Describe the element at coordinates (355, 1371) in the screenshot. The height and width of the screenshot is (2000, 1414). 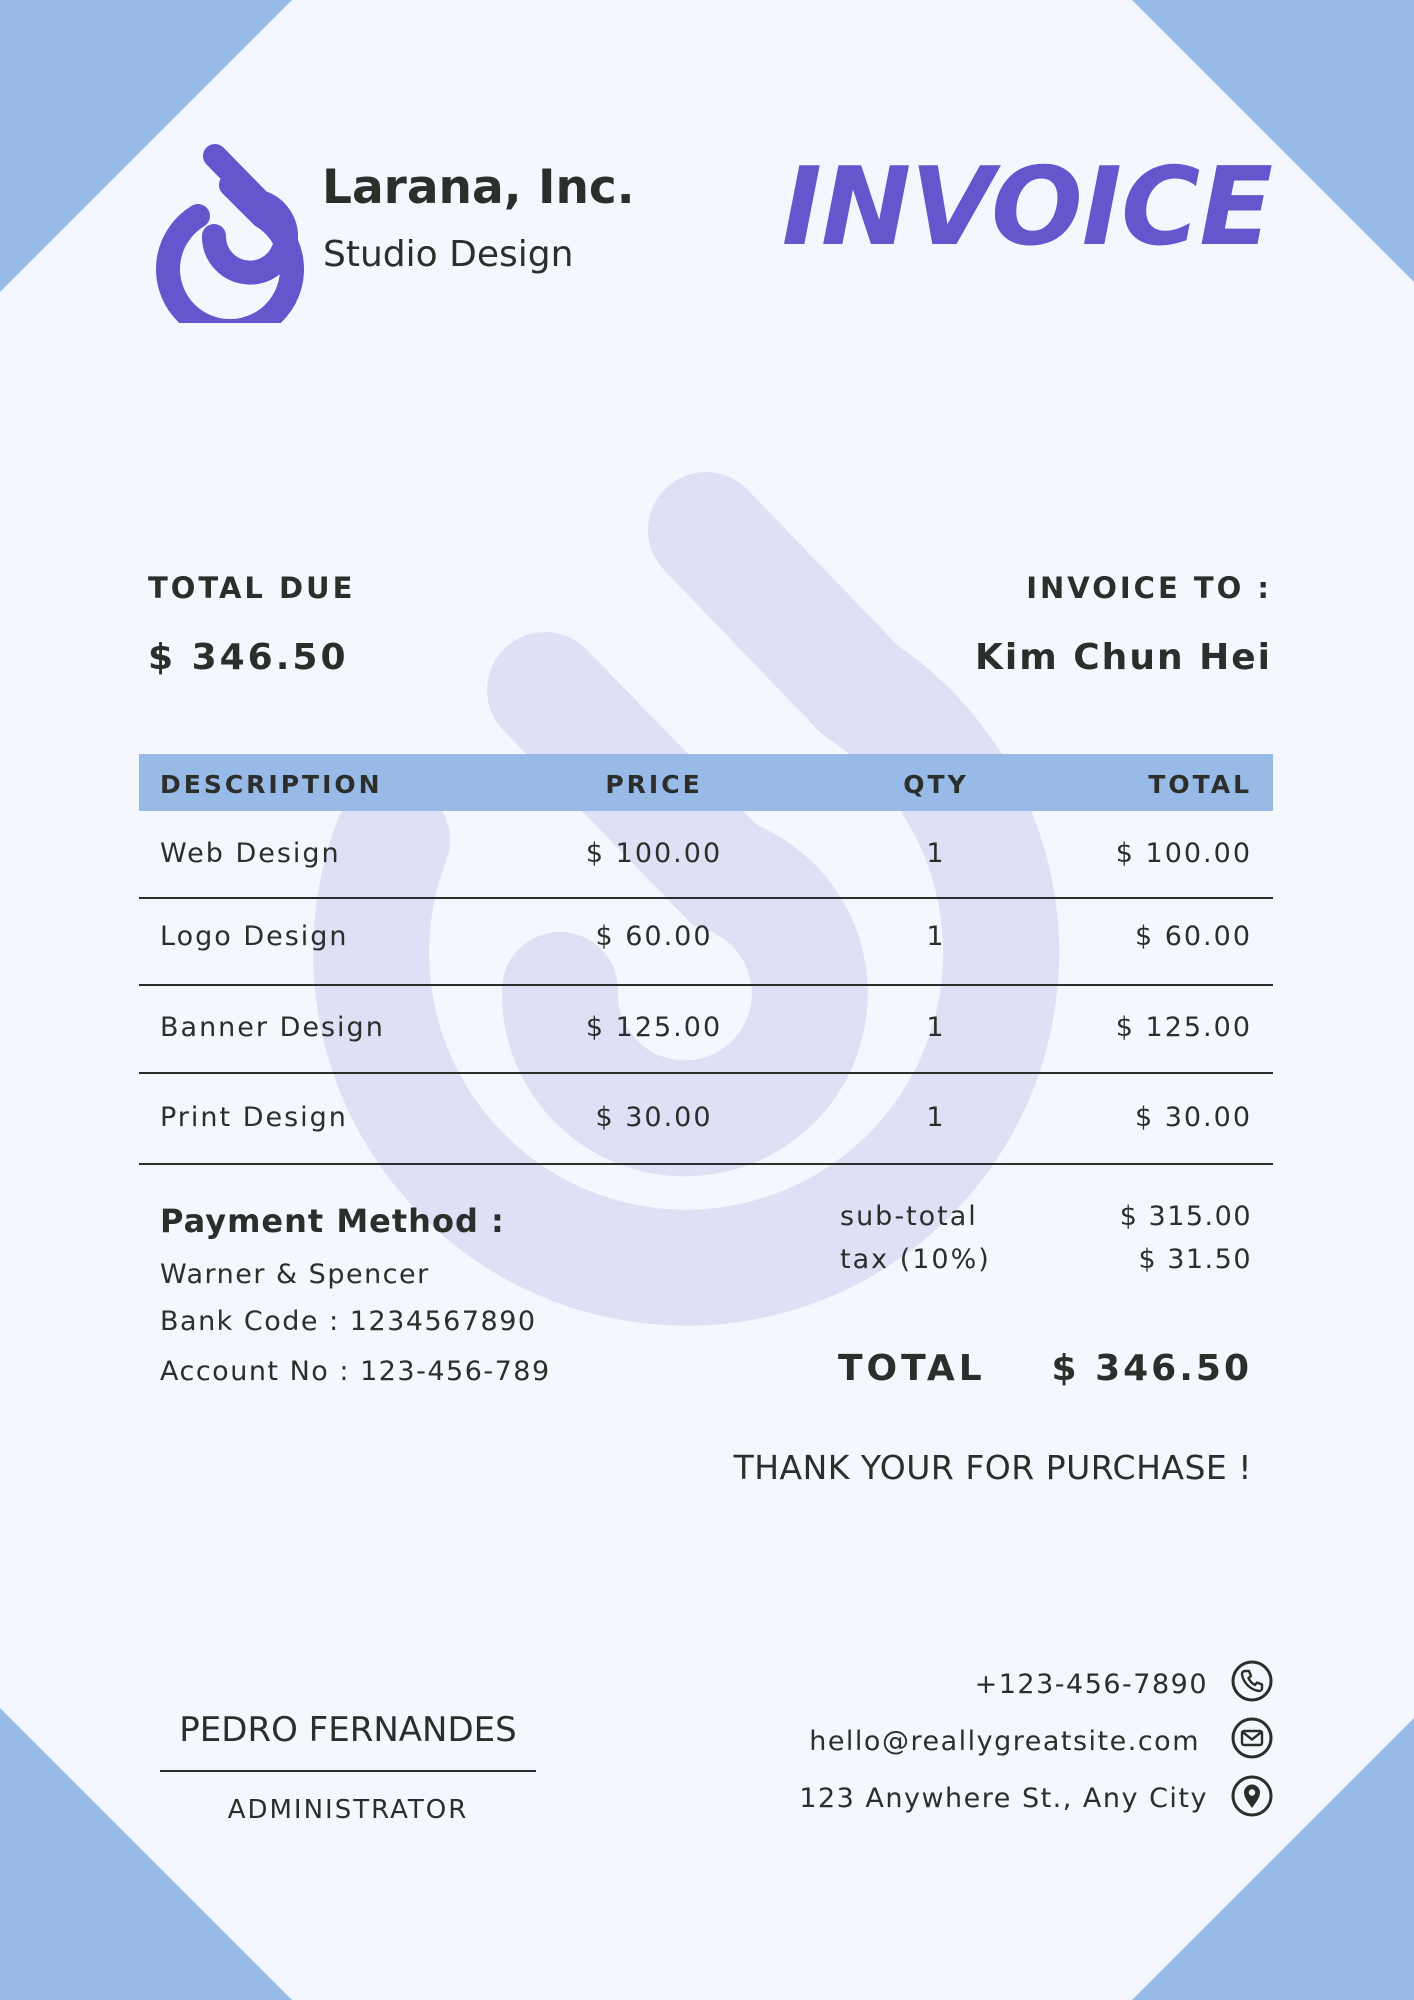
I see `payment-account-no: Account No : 123-456-789` at that location.